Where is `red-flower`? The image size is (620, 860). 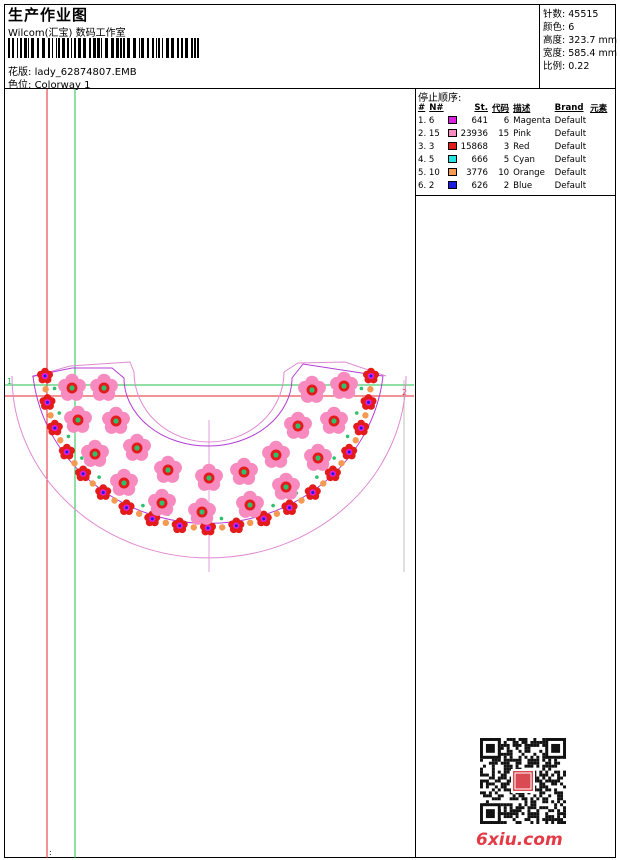 red-flower is located at coordinates (179, 525).